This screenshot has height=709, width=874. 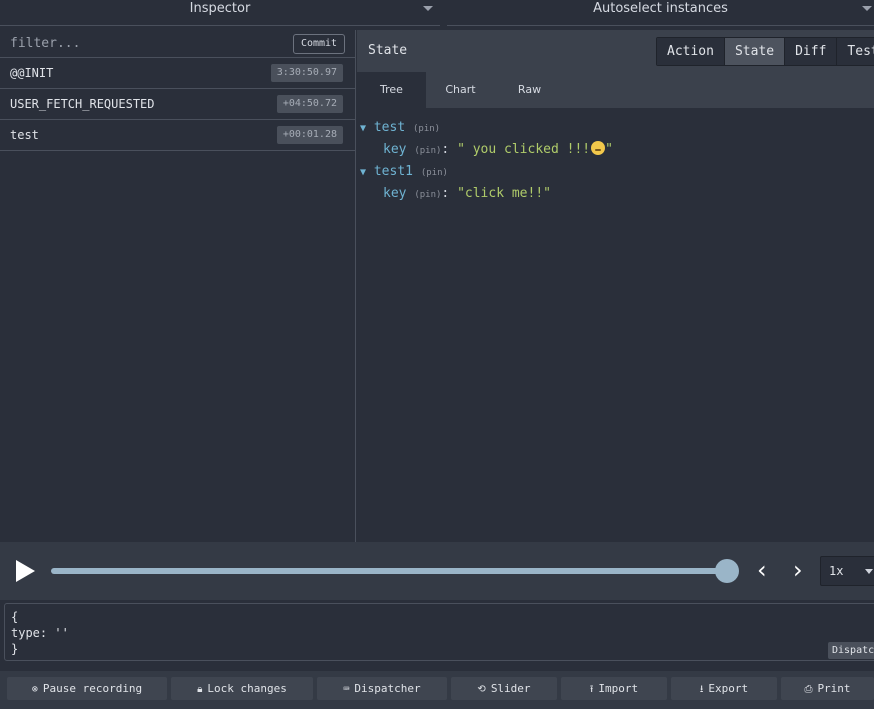 I want to click on step-forward-icon: ›, so click(x=798, y=570).